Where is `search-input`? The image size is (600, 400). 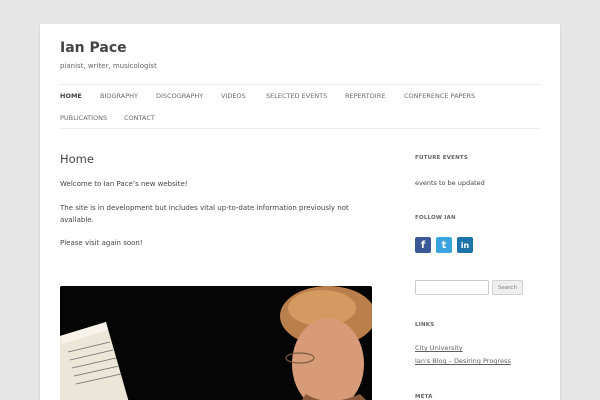
search-input is located at coordinates (452, 287).